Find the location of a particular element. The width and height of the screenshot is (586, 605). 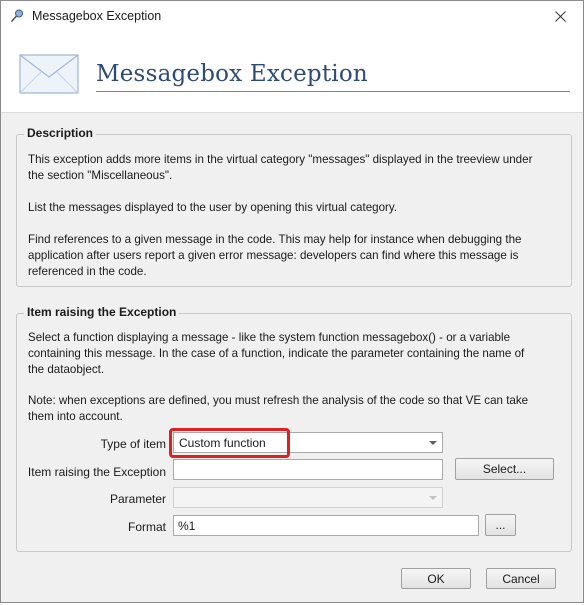

window-title: Messagebox Exception is located at coordinates (97, 16).